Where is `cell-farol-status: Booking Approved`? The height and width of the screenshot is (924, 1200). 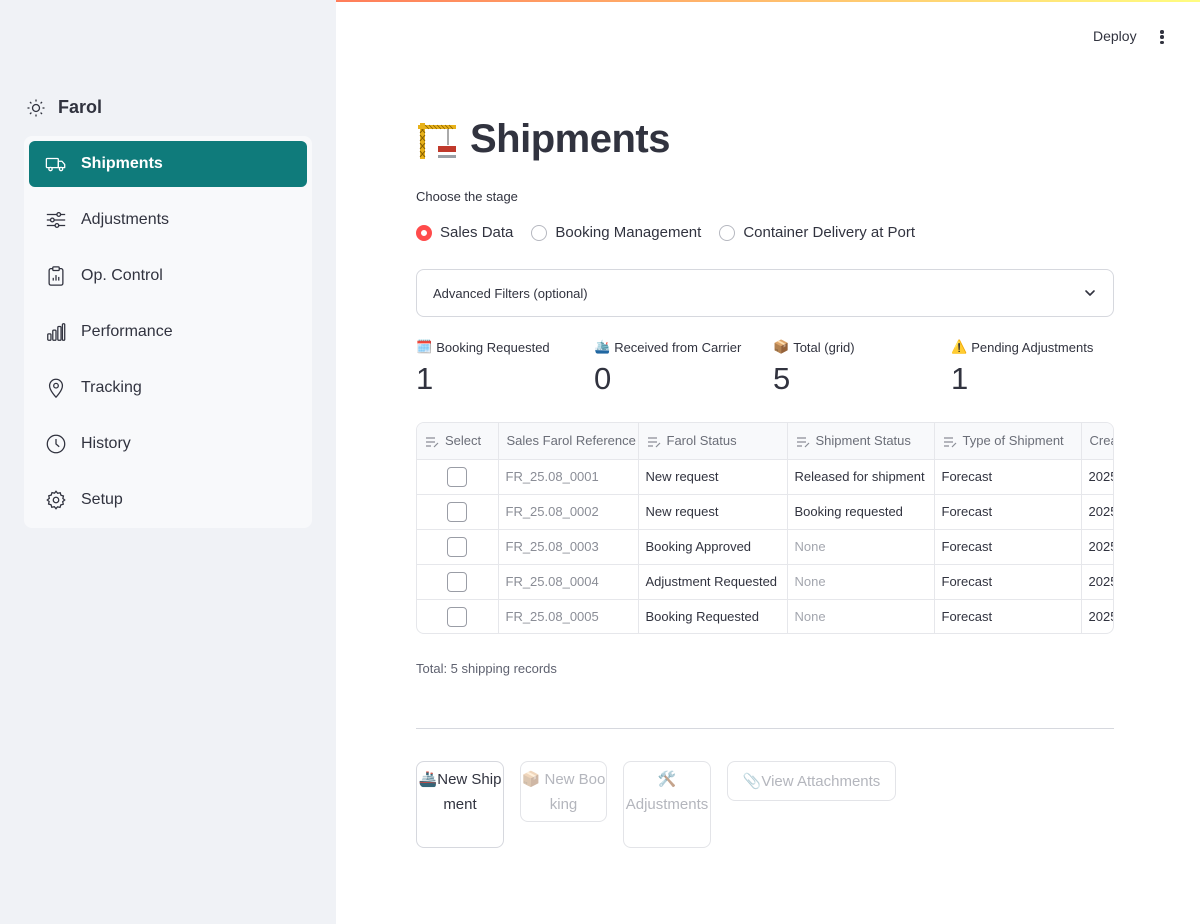
cell-farol-status: Booking Approved is located at coordinates (713, 547).